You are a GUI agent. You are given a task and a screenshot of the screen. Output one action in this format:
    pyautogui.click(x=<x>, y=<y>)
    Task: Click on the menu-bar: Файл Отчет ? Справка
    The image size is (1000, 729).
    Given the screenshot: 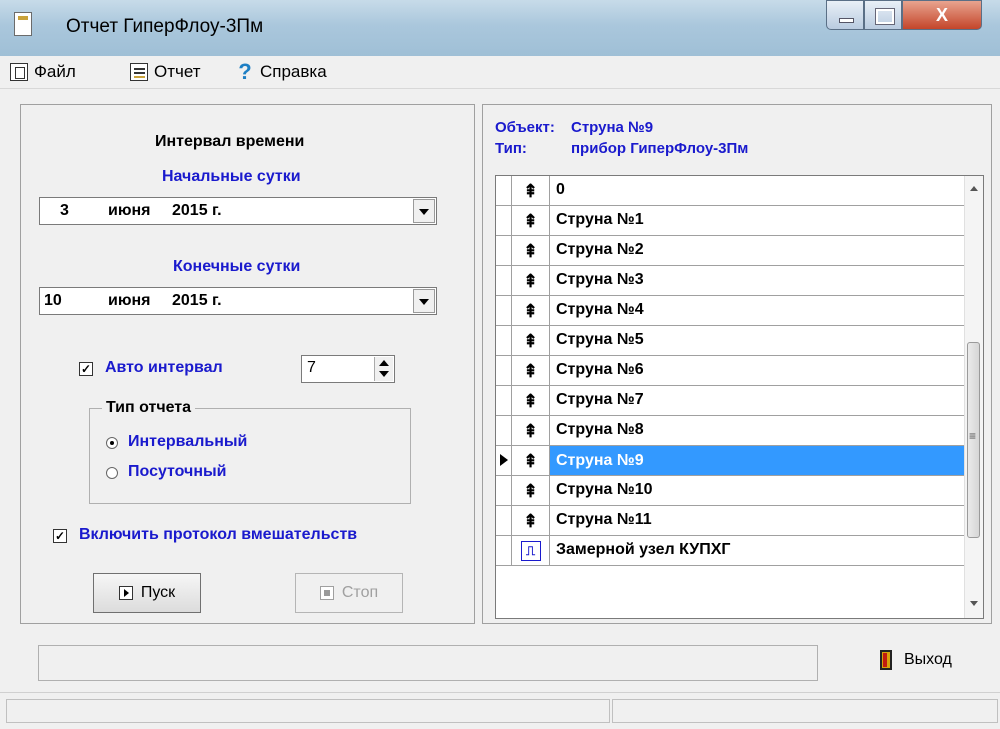 What is the action you would take?
    pyautogui.click(x=500, y=72)
    